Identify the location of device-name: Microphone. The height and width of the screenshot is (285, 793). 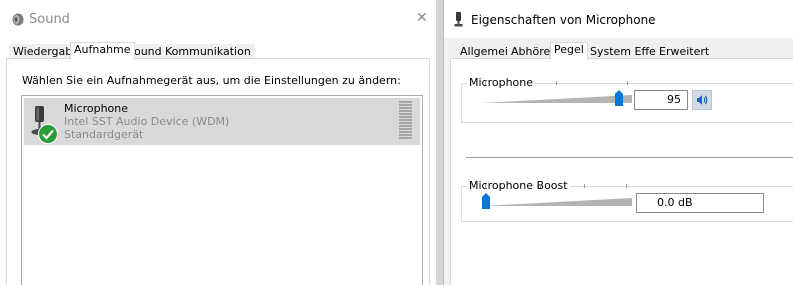
(96, 108).